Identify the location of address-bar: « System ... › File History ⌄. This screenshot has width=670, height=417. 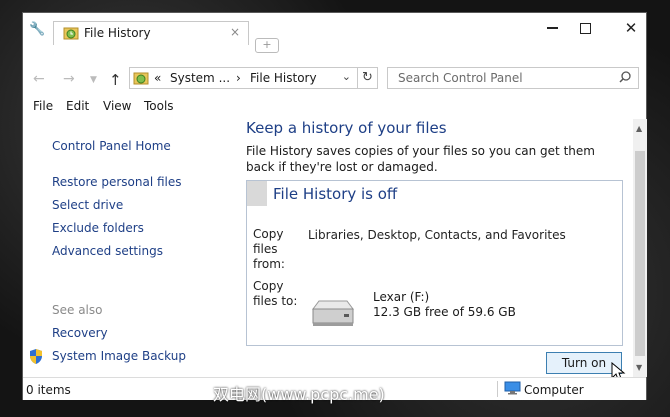
(243, 78).